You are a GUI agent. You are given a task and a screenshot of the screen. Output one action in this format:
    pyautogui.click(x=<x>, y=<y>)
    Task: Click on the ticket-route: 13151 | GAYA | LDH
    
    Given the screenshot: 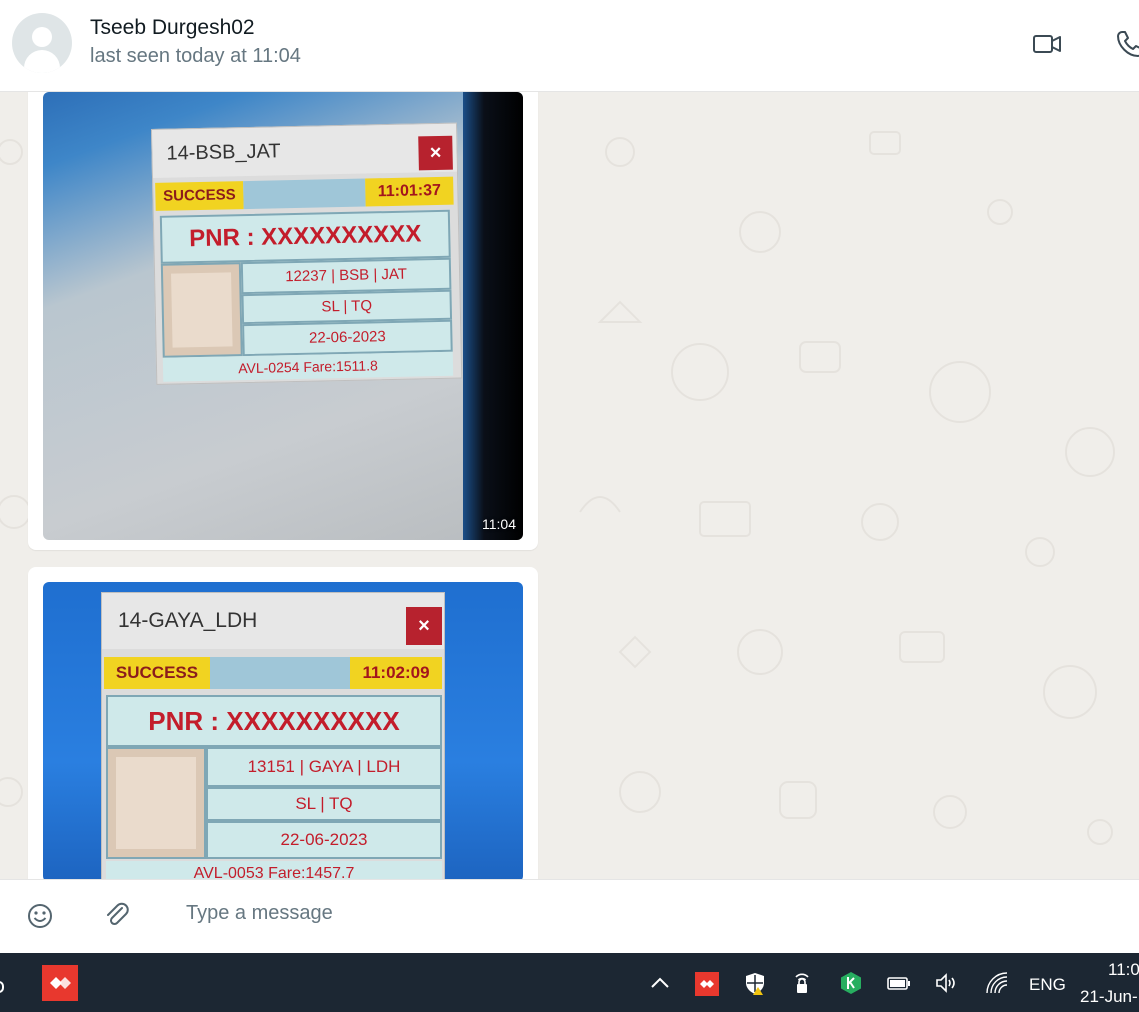 What is the action you would take?
    pyautogui.click(x=324, y=767)
    